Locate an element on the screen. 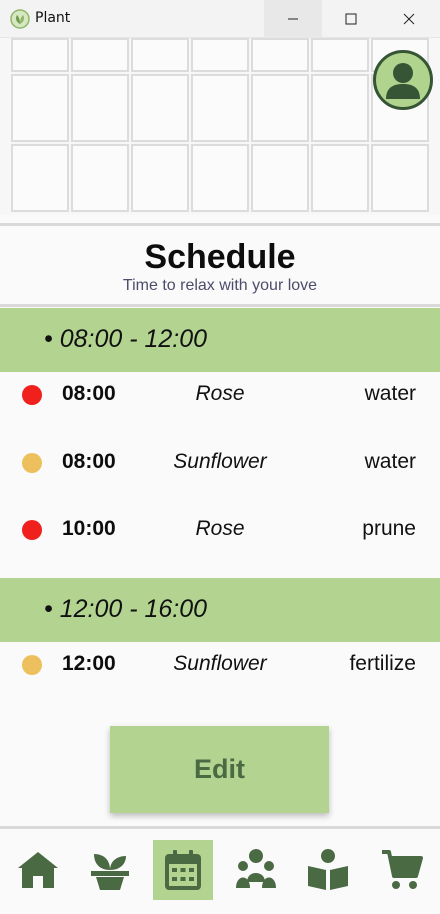  schedule-row: 12:00 Sunflower fertilize is located at coordinates (220, 665).